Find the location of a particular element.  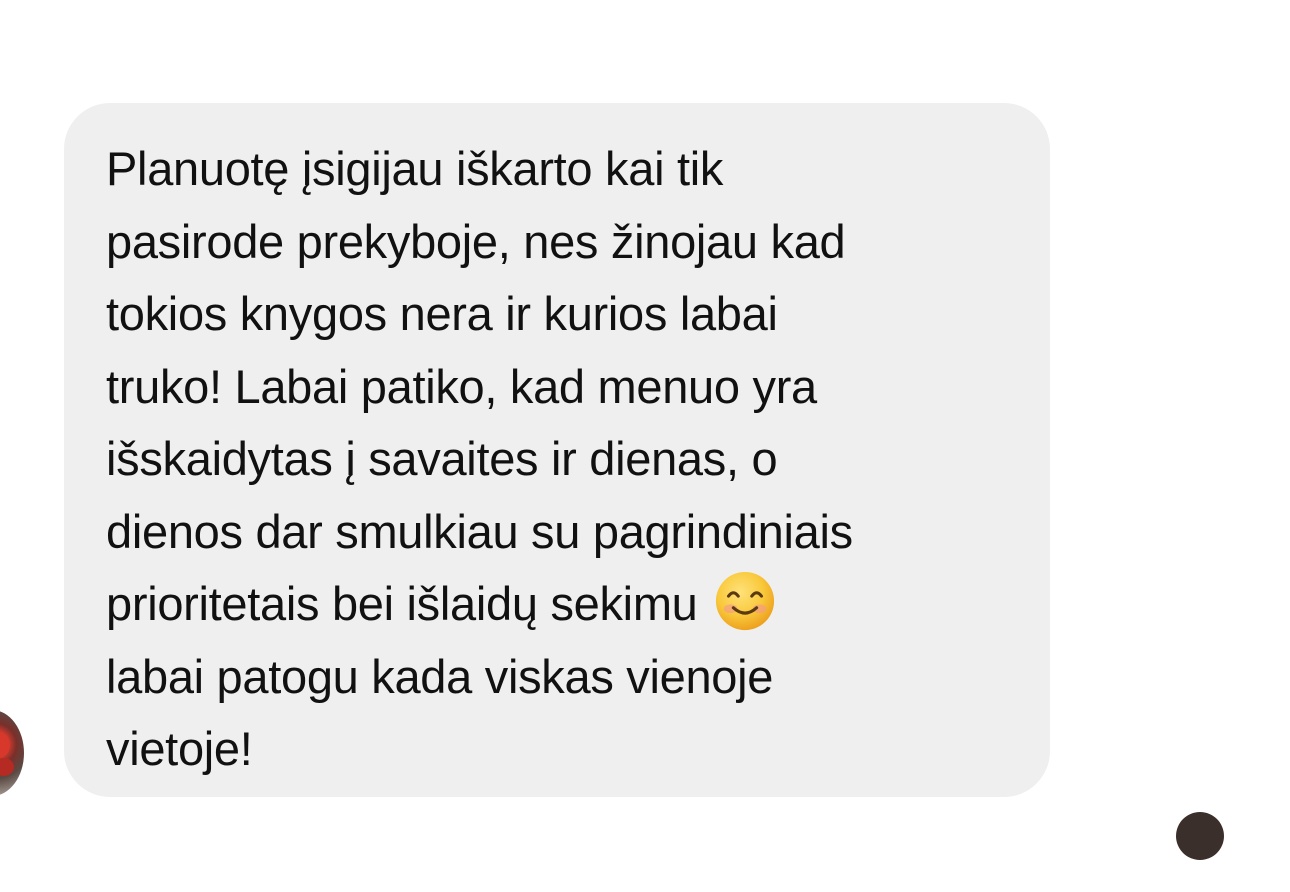

message-line: tokios knygos nera ir kurios labai is located at coordinates (442, 313).